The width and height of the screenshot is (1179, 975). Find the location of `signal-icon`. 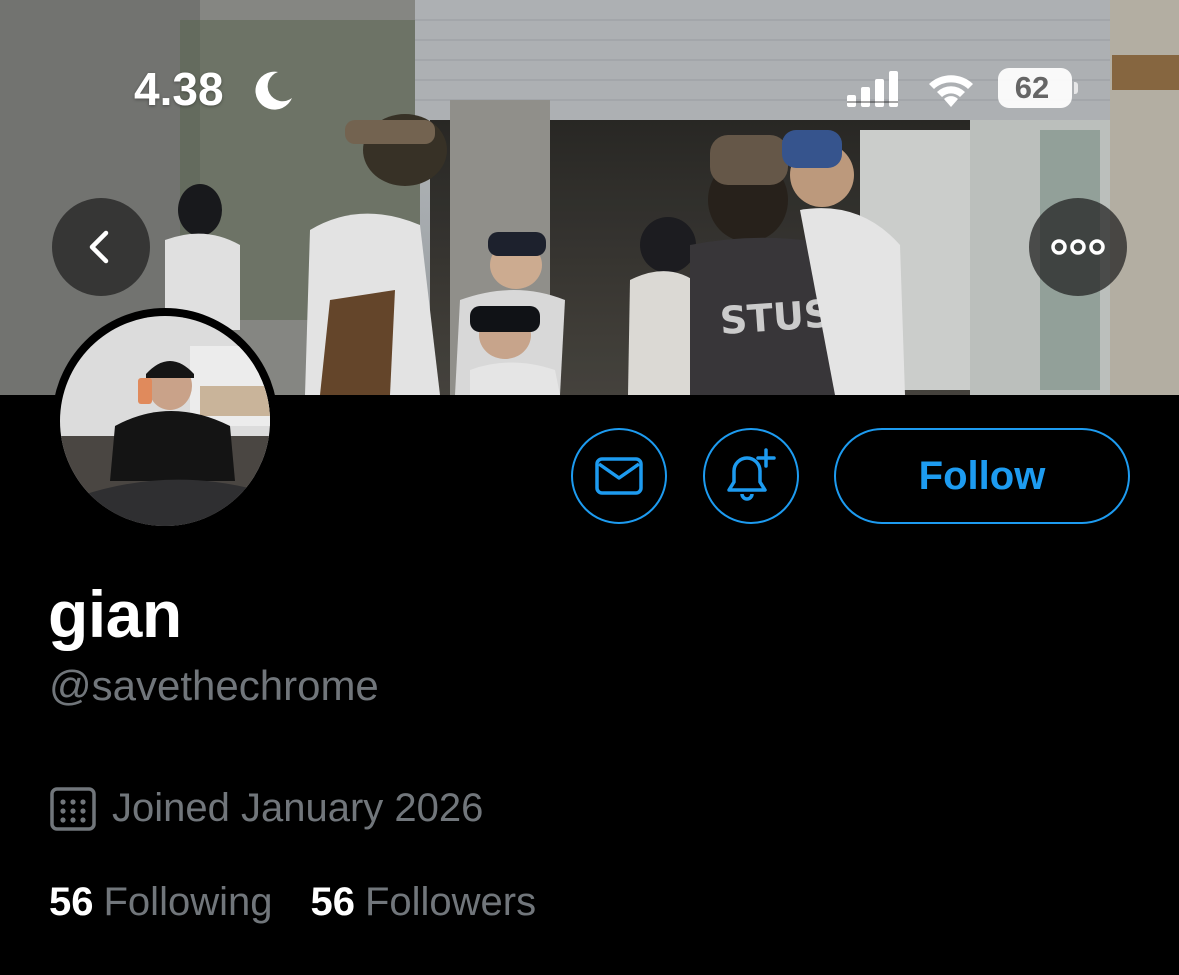

signal-icon is located at coordinates (872, 89).